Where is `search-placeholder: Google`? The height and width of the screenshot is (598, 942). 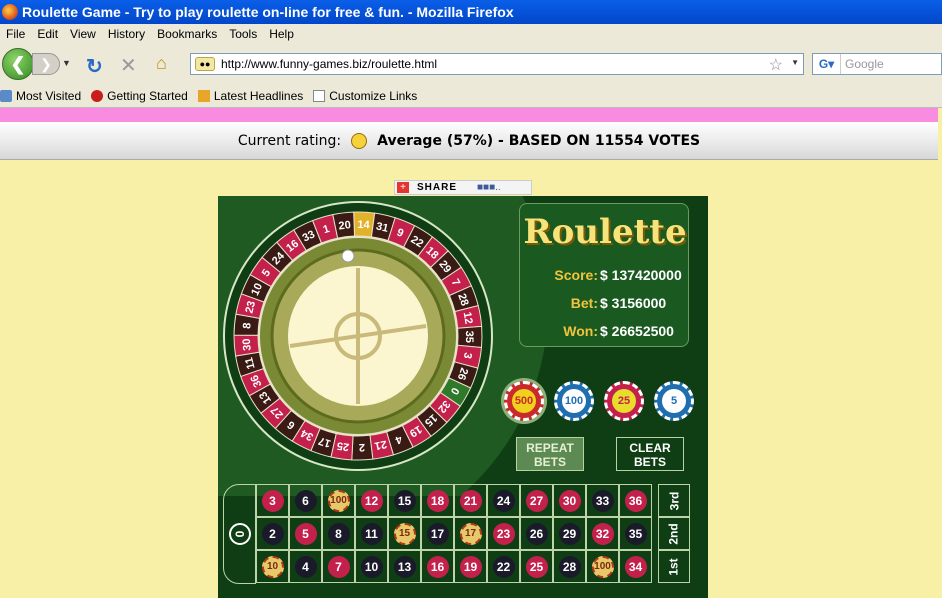 search-placeholder: Google is located at coordinates (864, 64).